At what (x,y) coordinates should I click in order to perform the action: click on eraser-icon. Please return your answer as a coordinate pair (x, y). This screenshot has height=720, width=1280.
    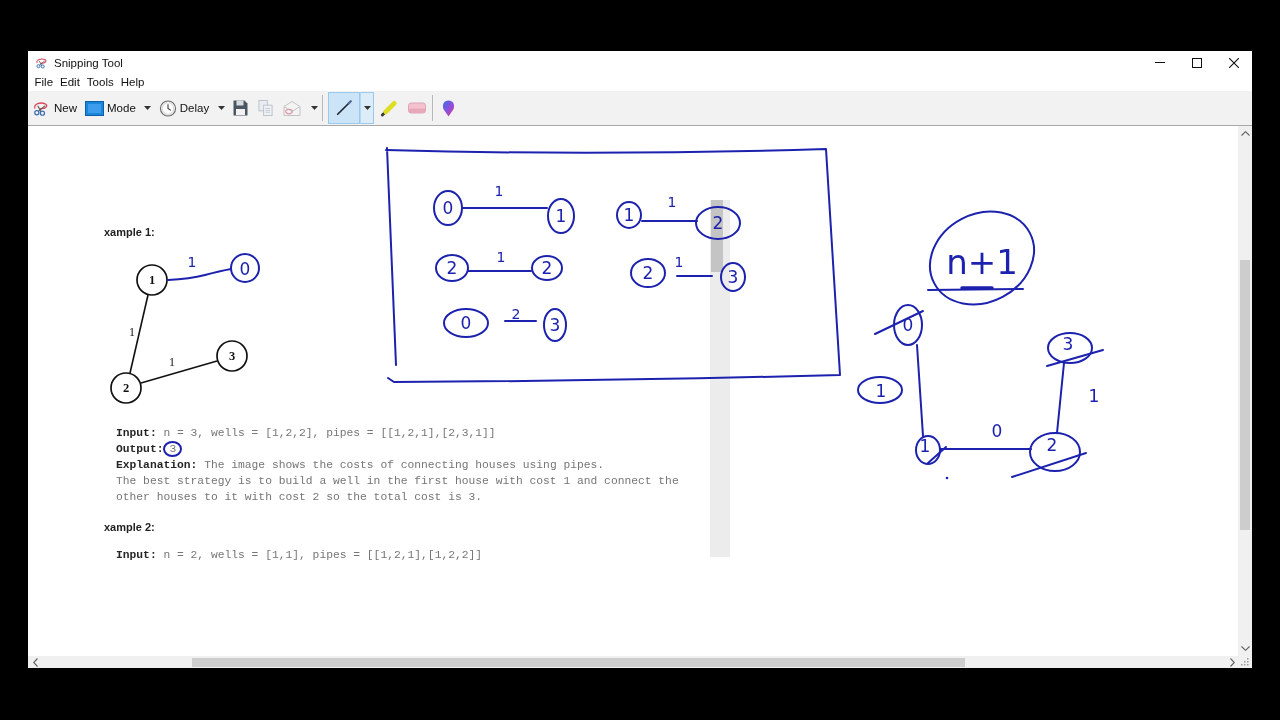
    Looking at the image, I should click on (417, 108).